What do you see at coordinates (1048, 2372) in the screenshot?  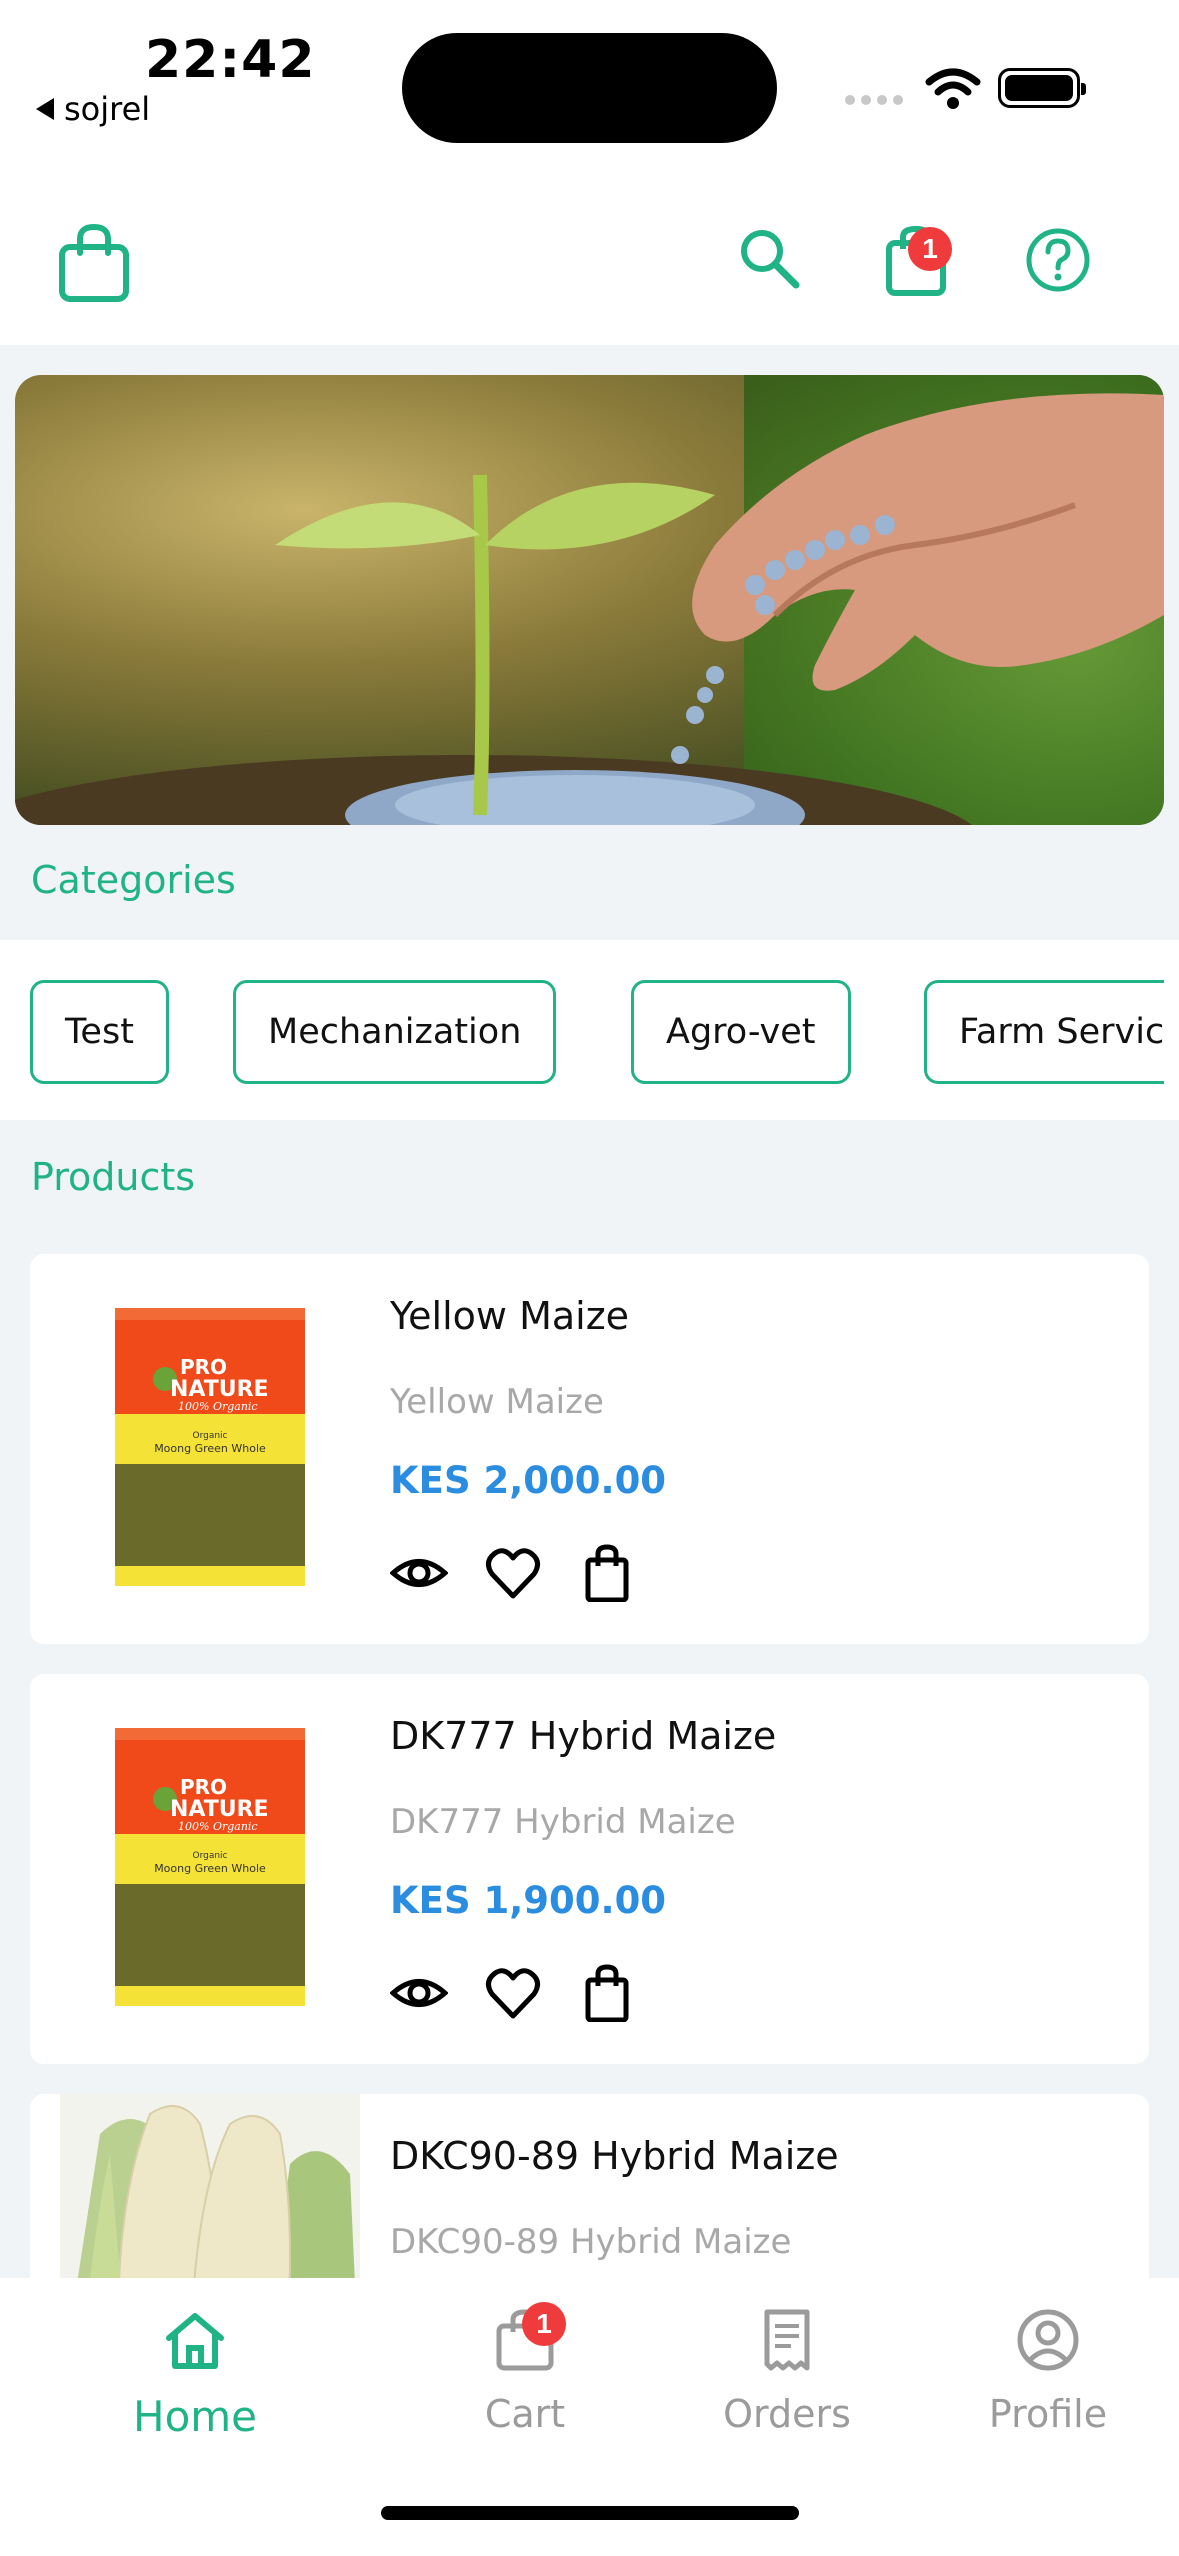 I see `nav-profile: Profile` at bounding box center [1048, 2372].